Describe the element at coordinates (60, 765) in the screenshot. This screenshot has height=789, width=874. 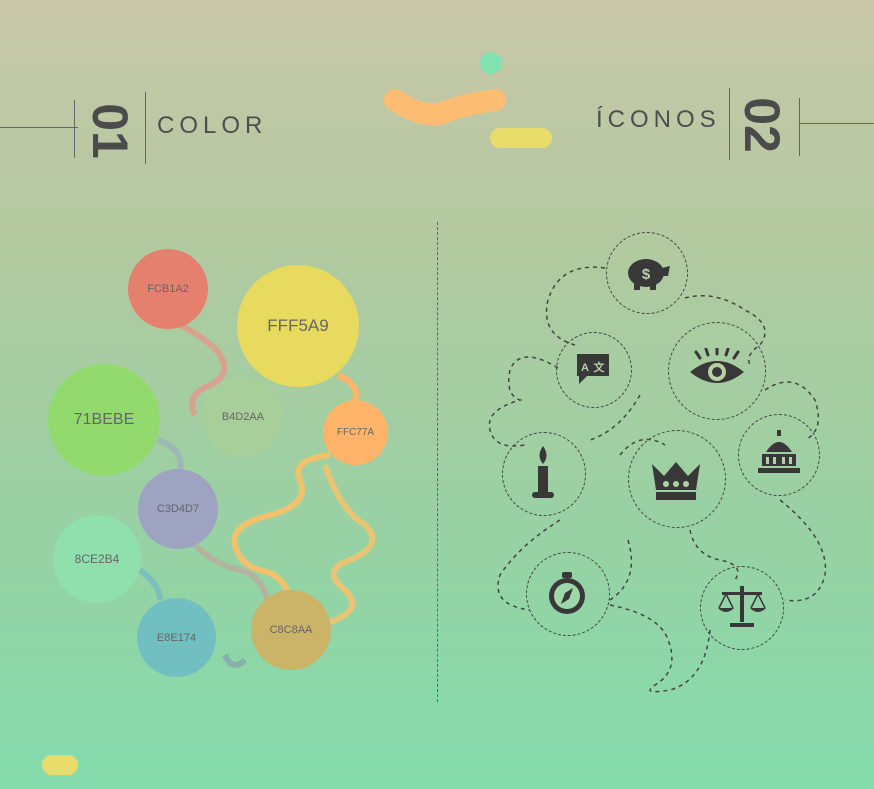
I see `decorative-pill` at that location.